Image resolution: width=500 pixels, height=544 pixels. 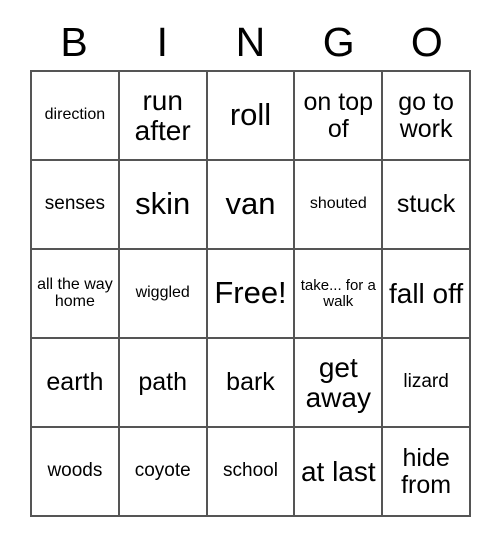 I want to click on bingo-cell-i4: path, so click(x=163, y=383).